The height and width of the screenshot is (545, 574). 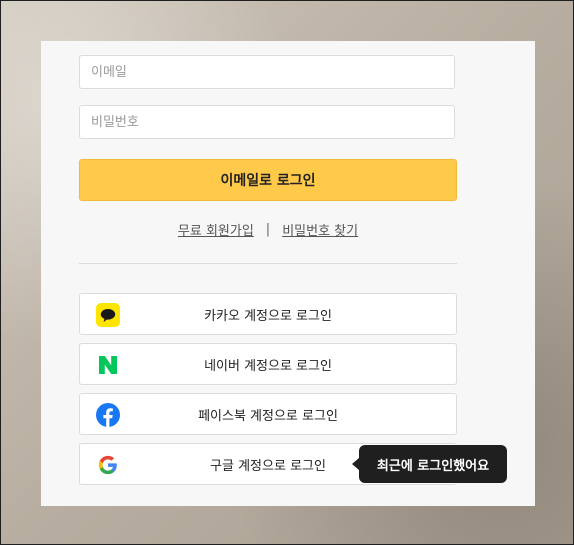 What do you see at coordinates (216, 229) in the screenshot?
I see `signup-link: 무료 회원가입` at bounding box center [216, 229].